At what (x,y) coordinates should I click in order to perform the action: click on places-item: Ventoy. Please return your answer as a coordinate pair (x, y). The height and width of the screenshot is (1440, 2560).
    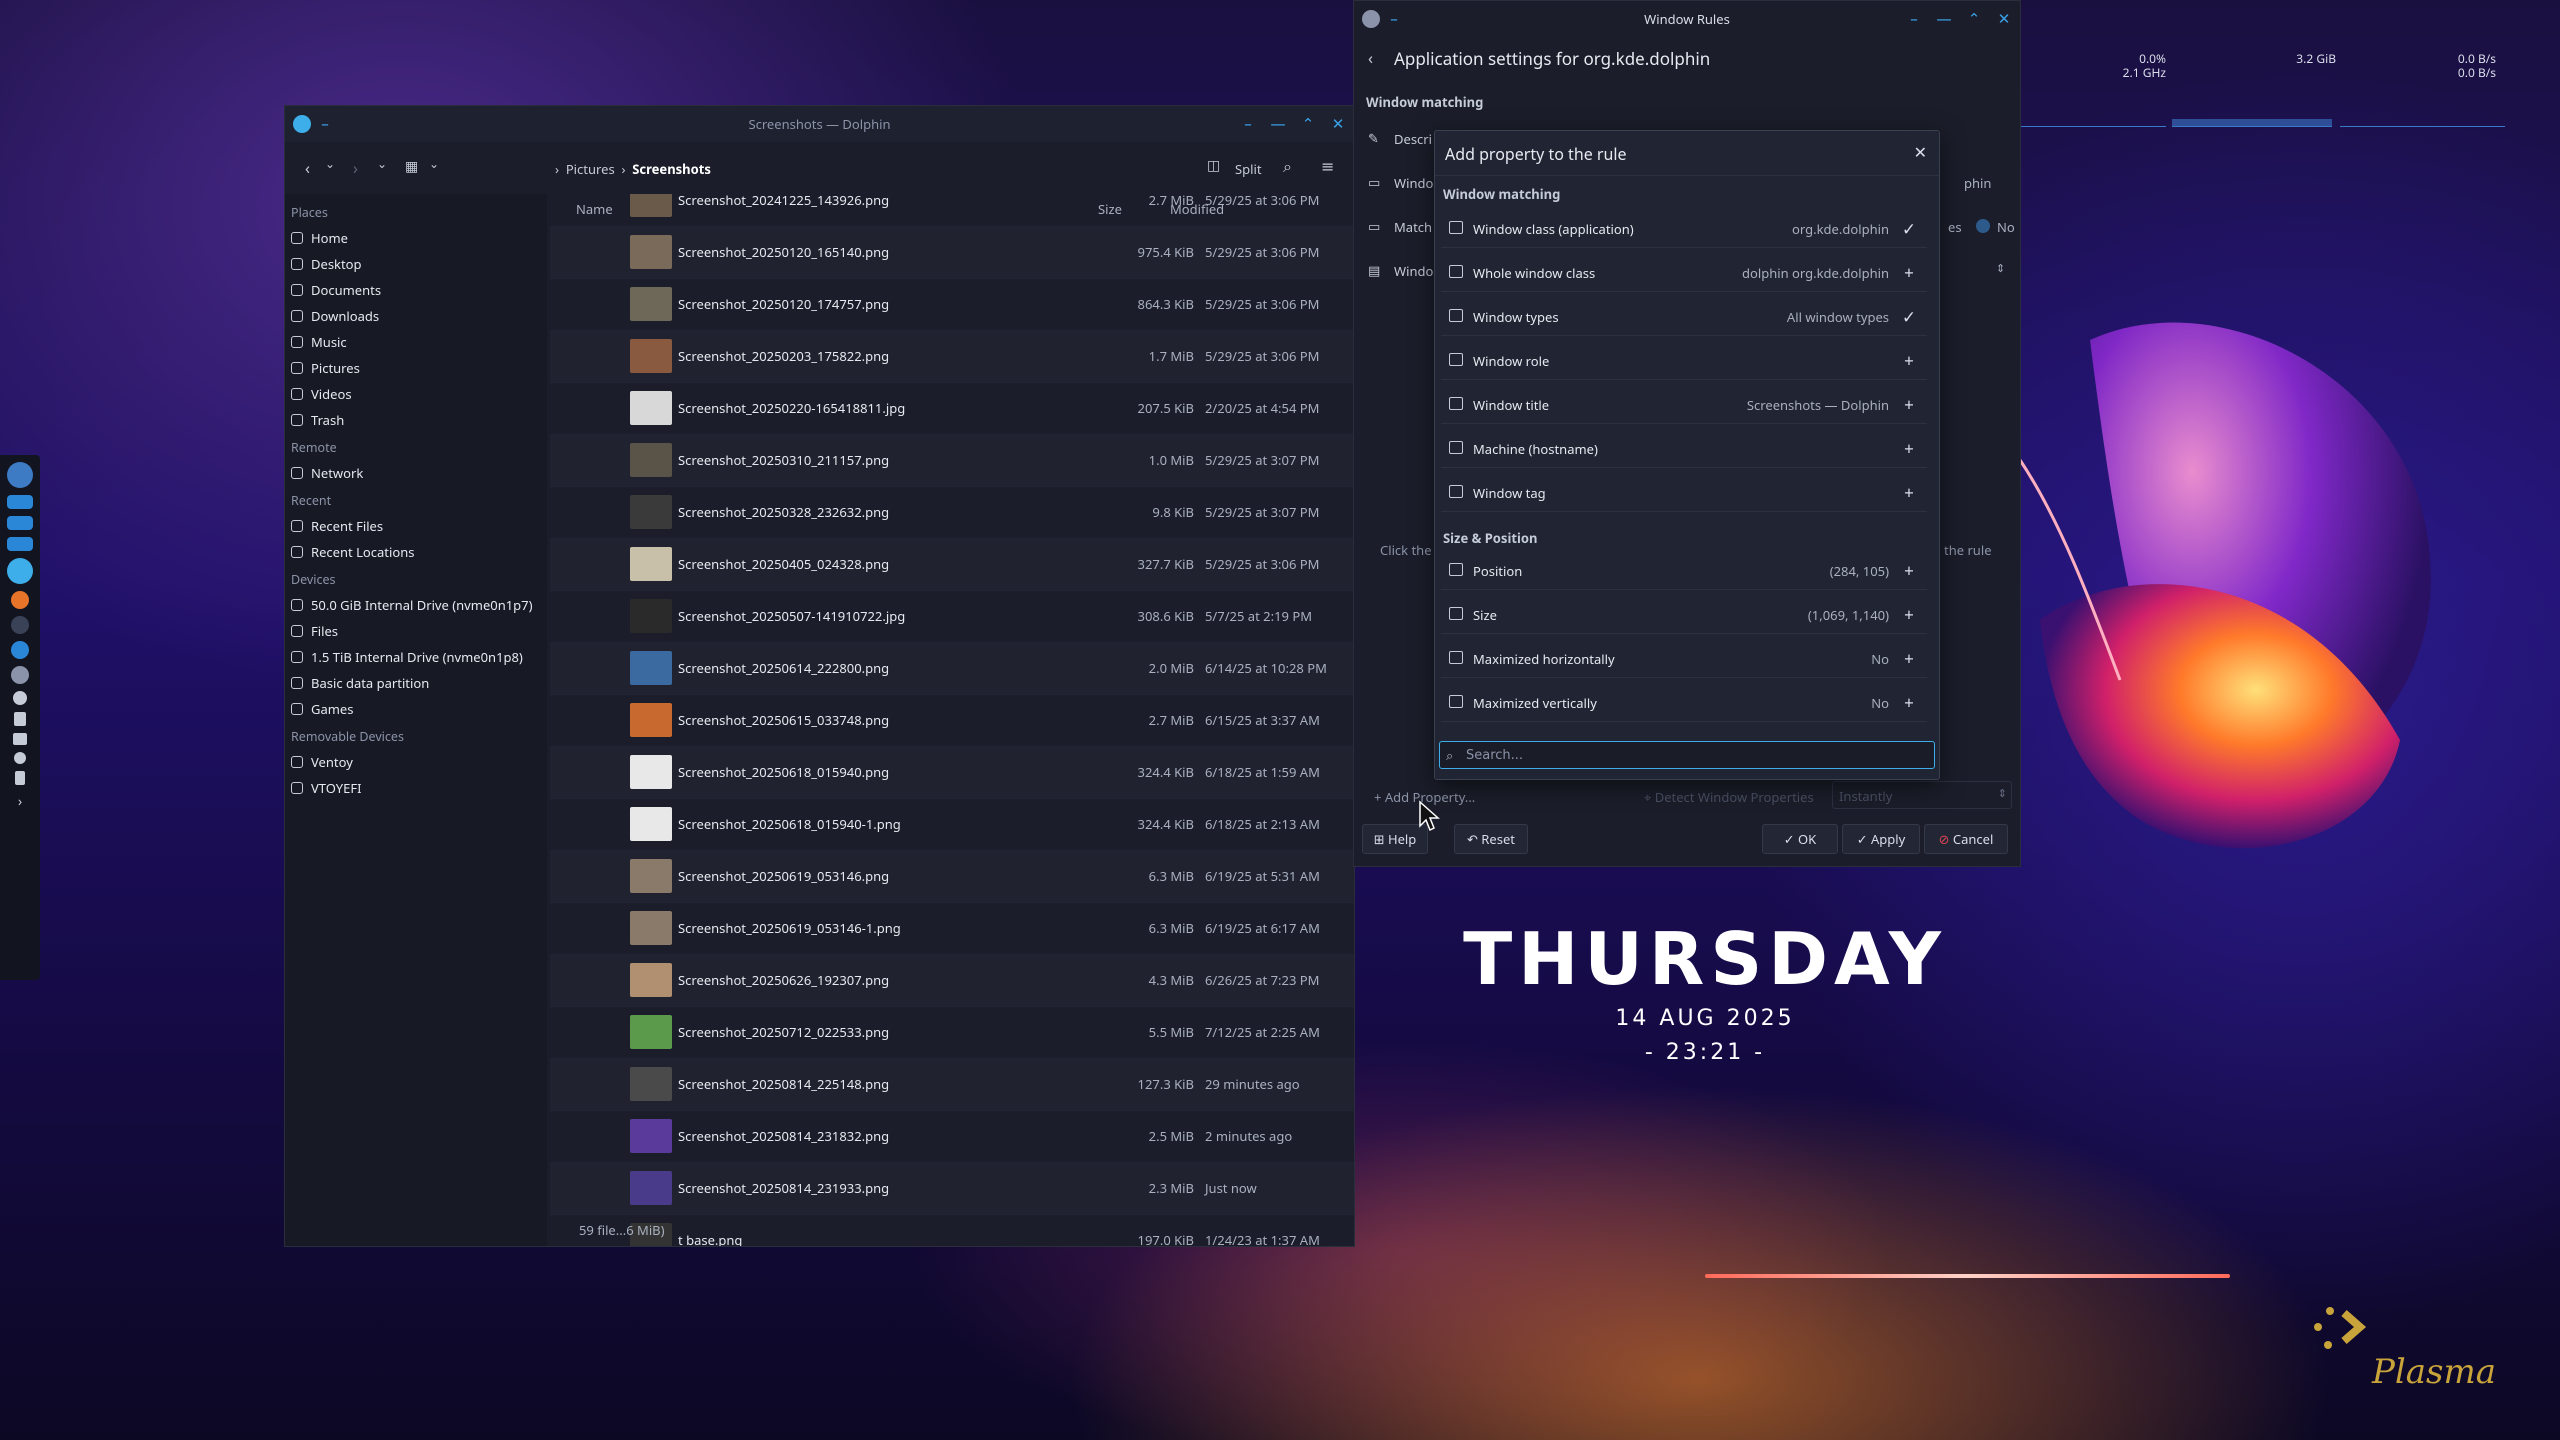
    Looking at the image, I should click on (416, 762).